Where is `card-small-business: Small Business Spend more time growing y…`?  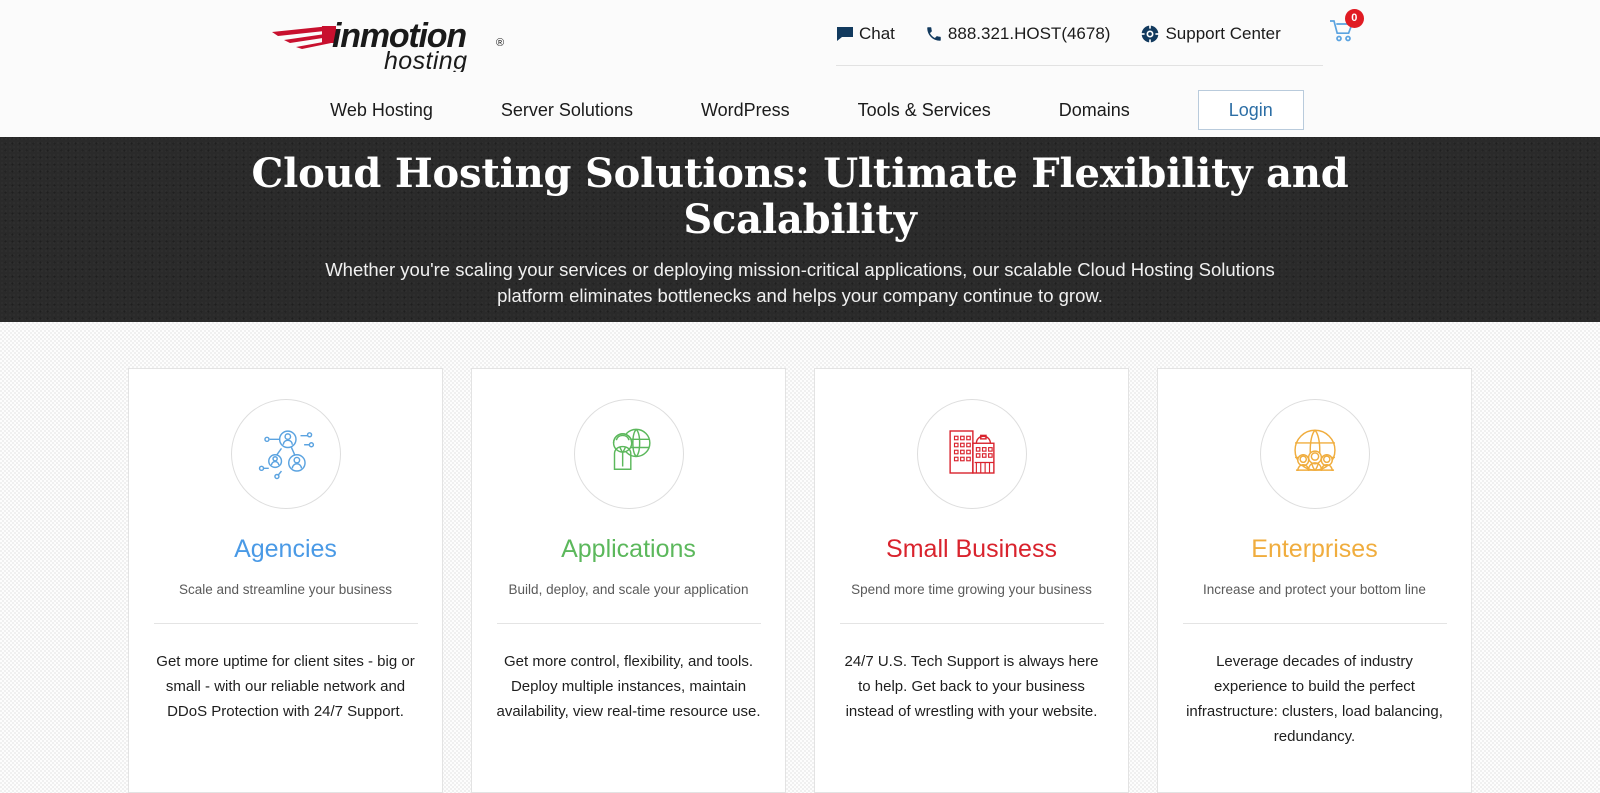
card-small-business: Small Business Spend more time growing y… is located at coordinates (971, 580).